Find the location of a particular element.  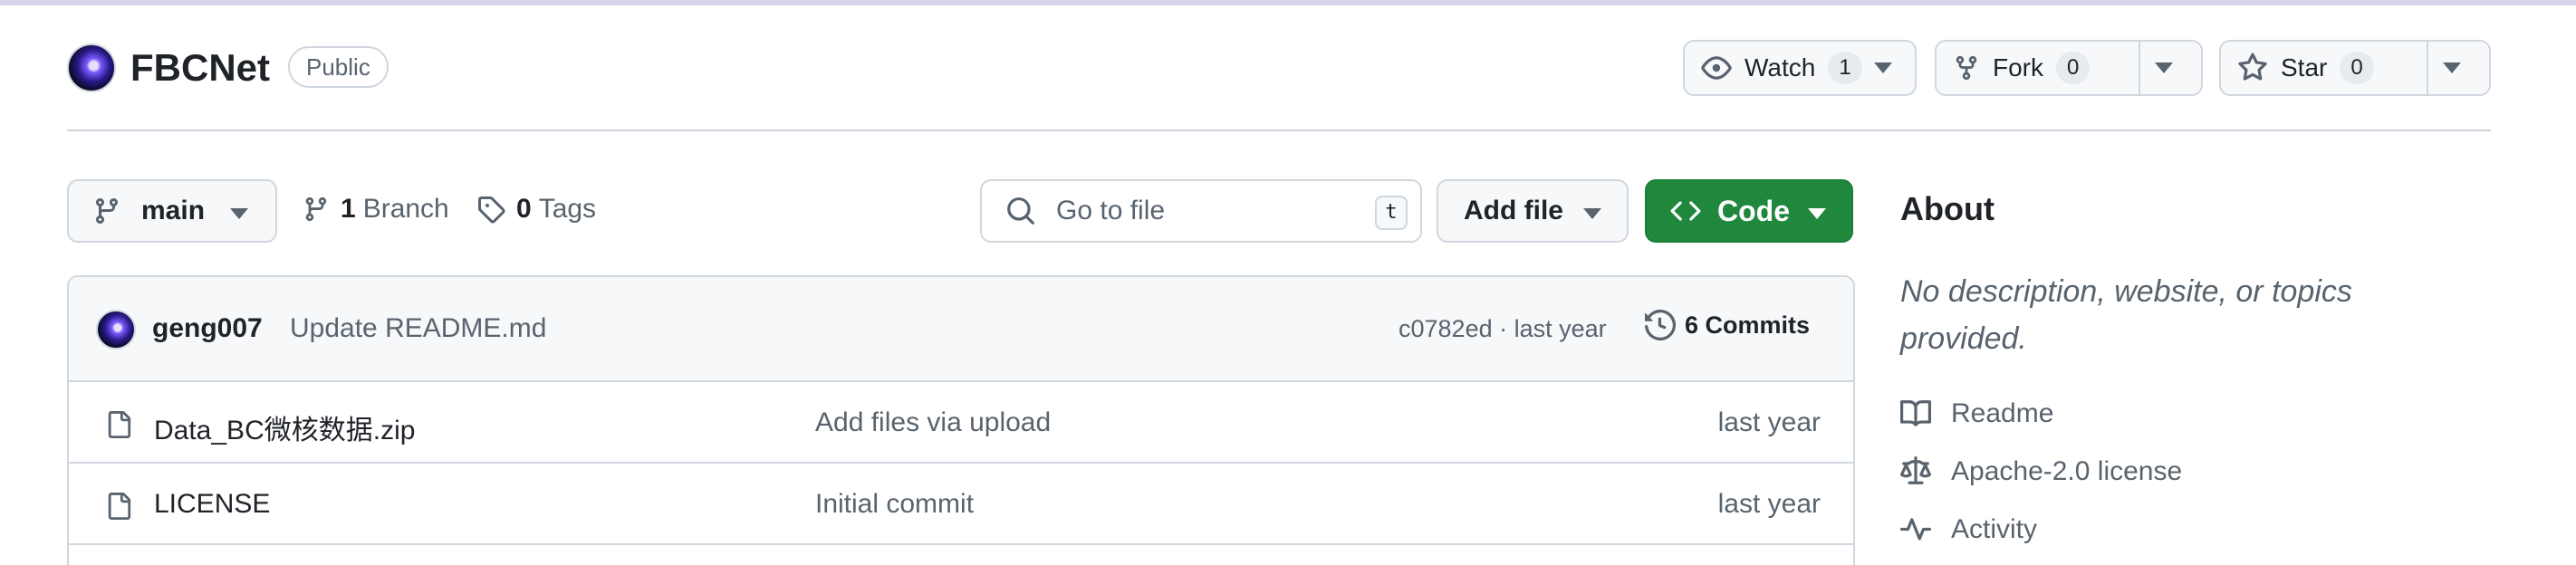

repo-name: FBCNet is located at coordinates (200, 68).